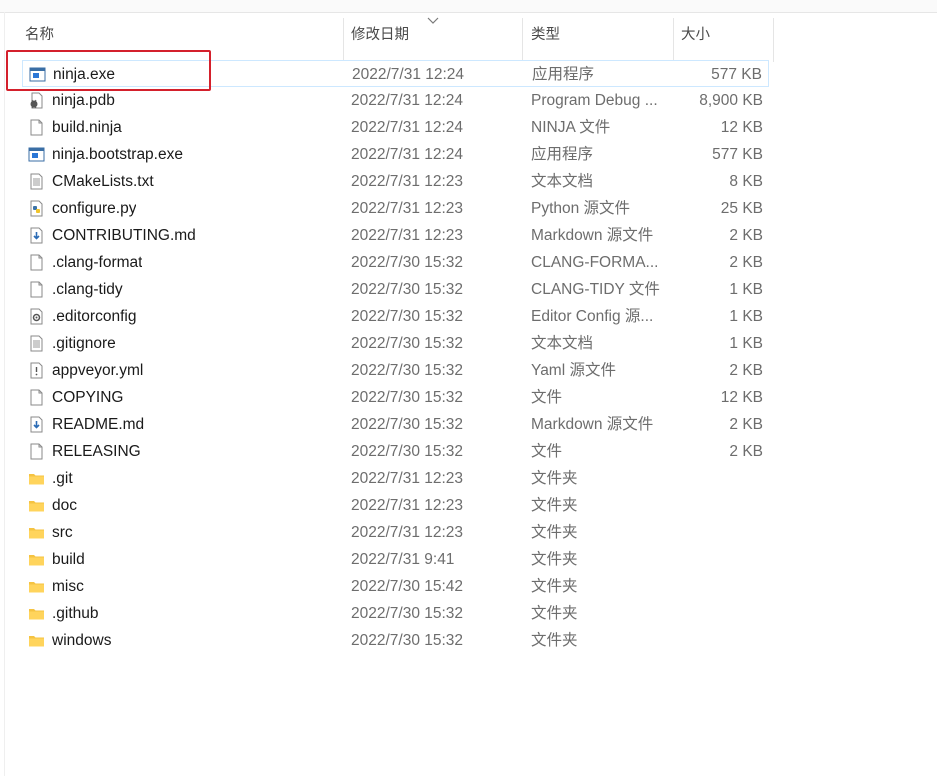 The height and width of the screenshot is (776, 937). Describe the element at coordinates (407, 127) in the screenshot. I see `modified-date: 2022/7/31 12:24` at that location.